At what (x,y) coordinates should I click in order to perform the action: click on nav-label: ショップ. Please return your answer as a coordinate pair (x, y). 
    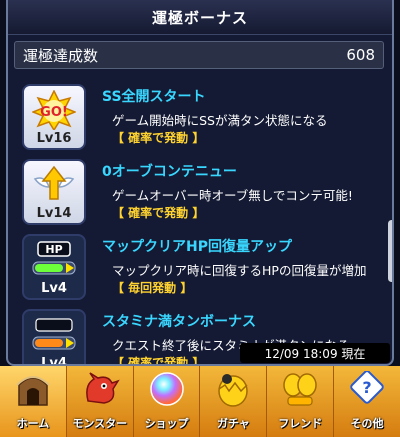
    Looking at the image, I should click on (166, 423).